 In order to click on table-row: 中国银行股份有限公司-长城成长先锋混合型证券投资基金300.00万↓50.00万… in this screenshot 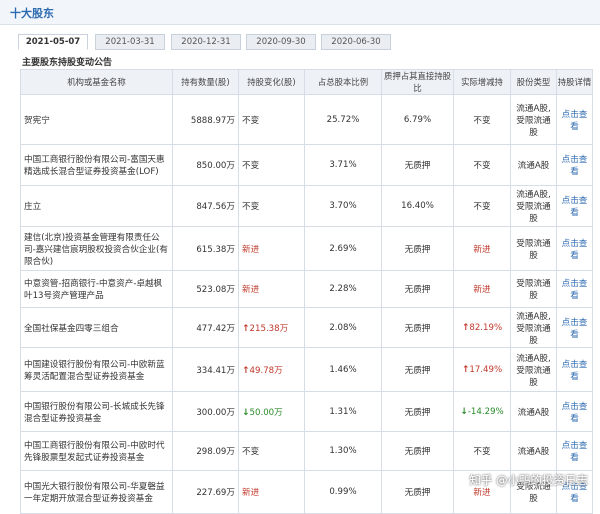, I will do `click(307, 412)`.